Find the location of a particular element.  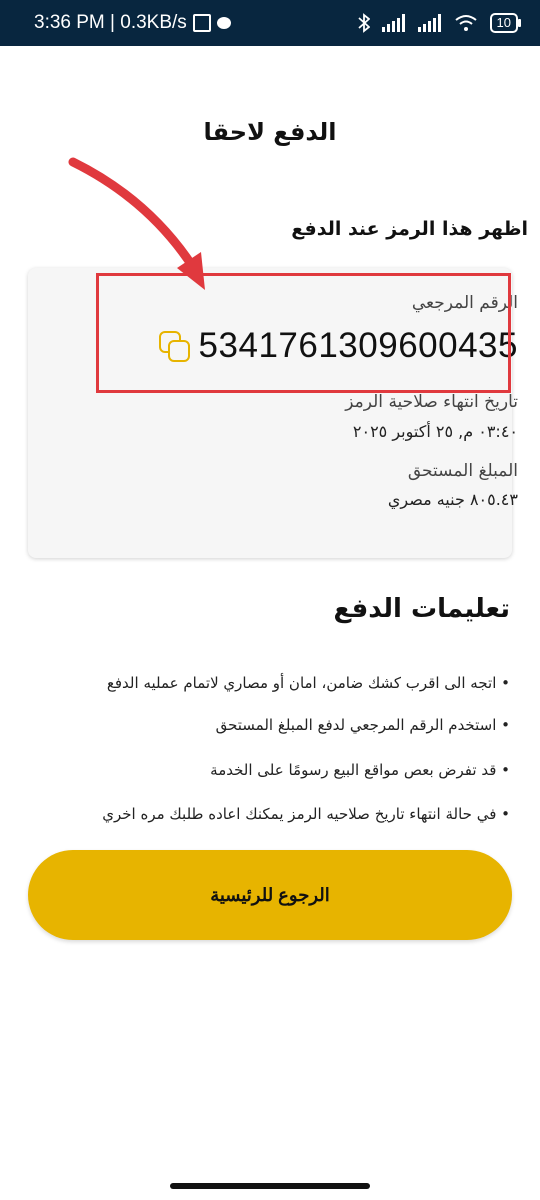

amount-label: المبلغ المستحق is located at coordinates (462, 471).